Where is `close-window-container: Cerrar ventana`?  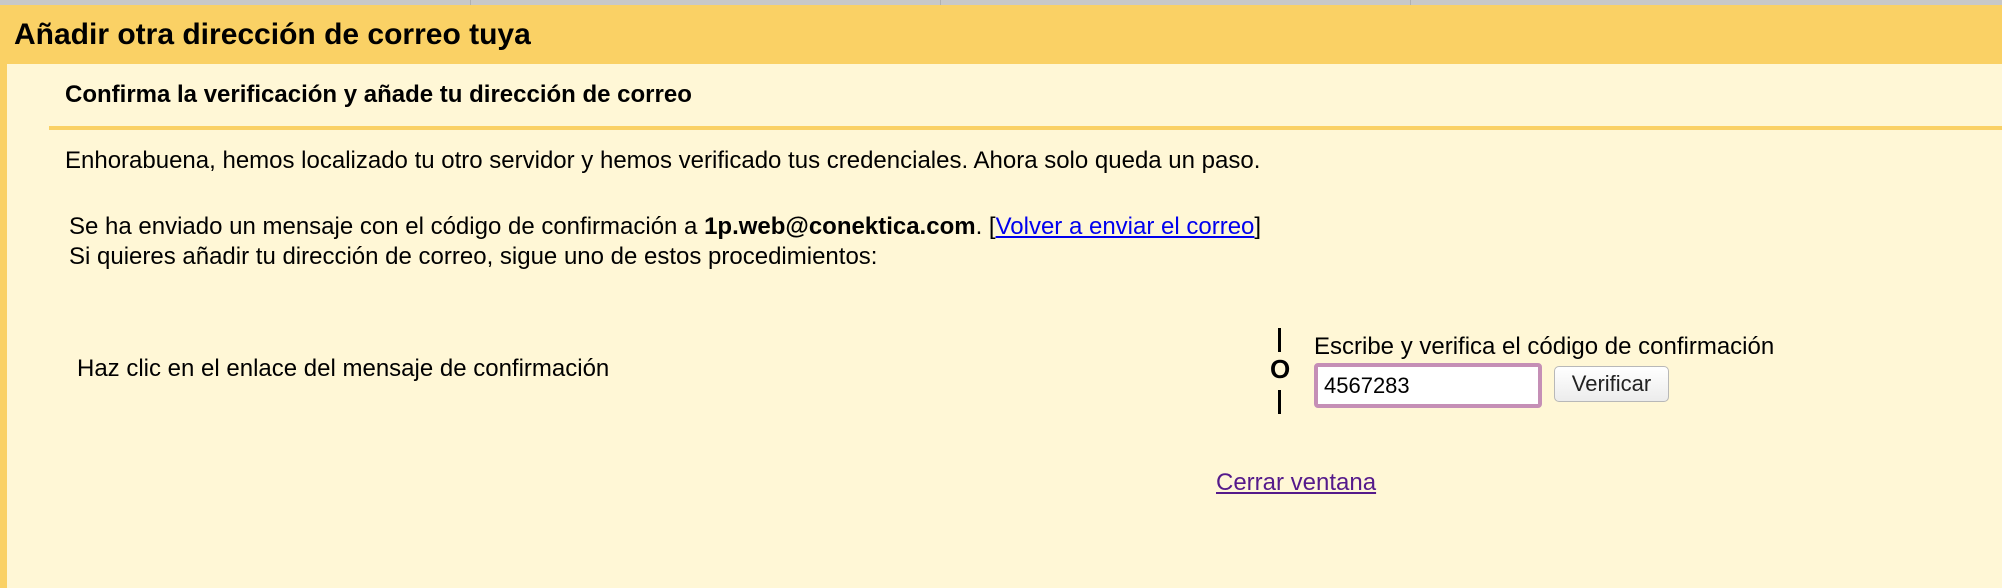 close-window-container: Cerrar ventana is located at coordinates (1296, 483).